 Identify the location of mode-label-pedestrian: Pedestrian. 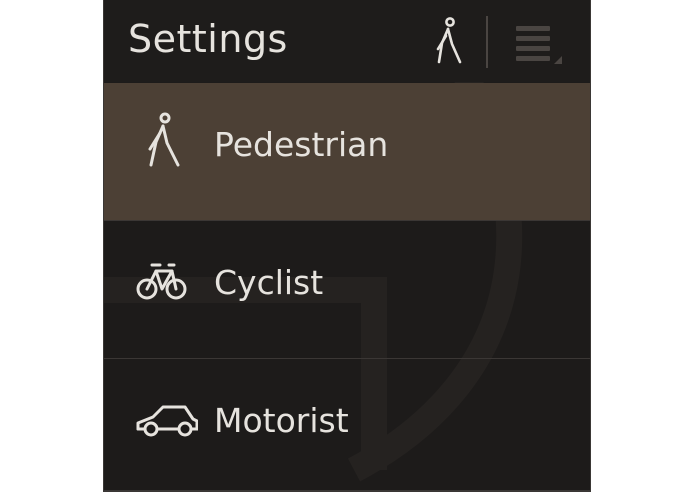
(301, 144).